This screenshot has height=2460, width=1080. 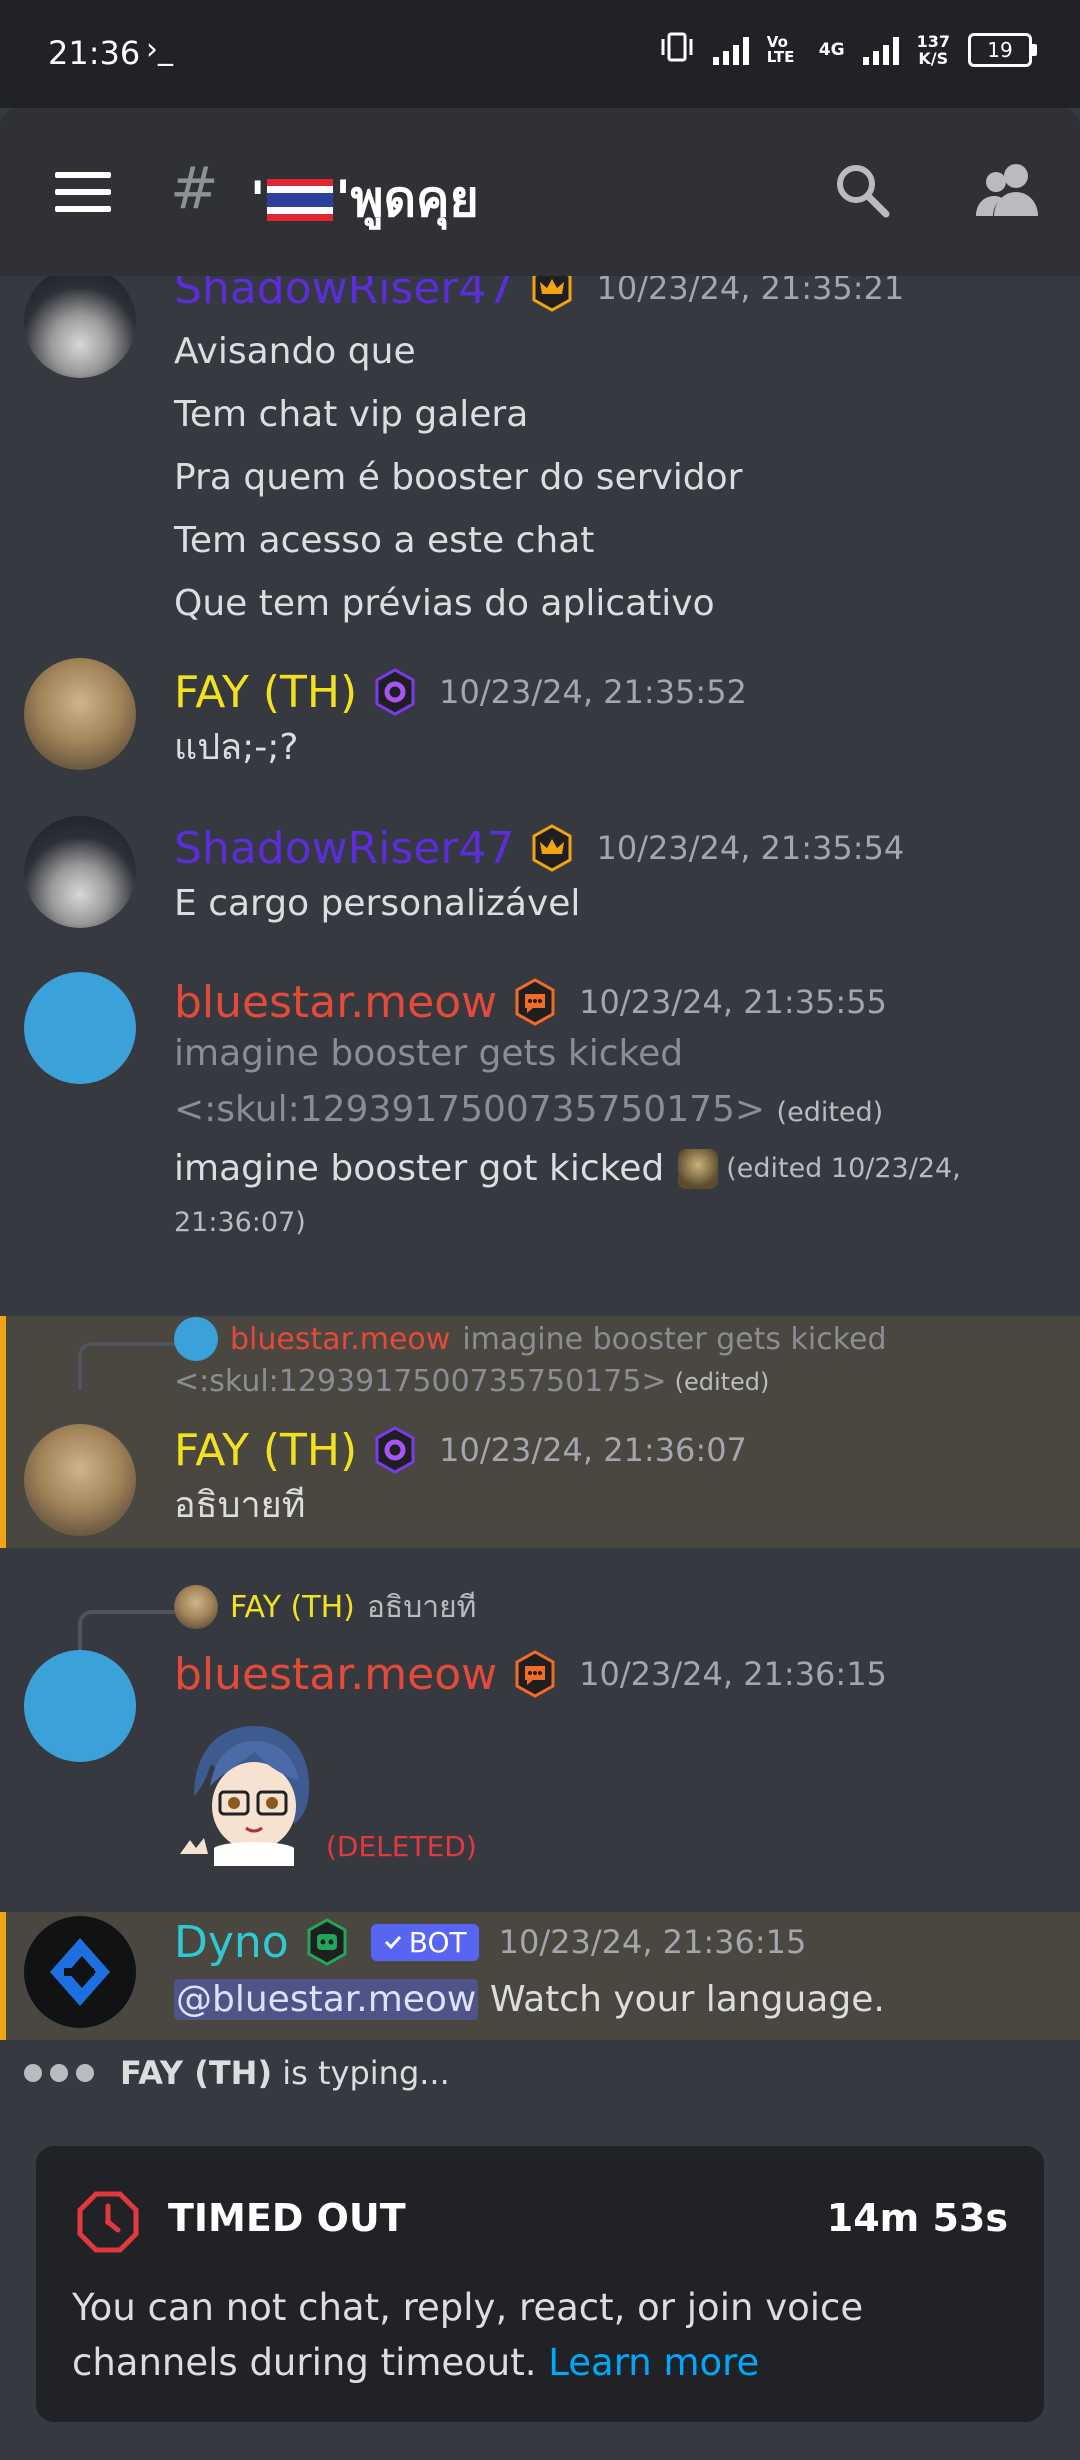 I want to click on reply-text: imagine booster gets kicked, so click(x=674, y=1339).